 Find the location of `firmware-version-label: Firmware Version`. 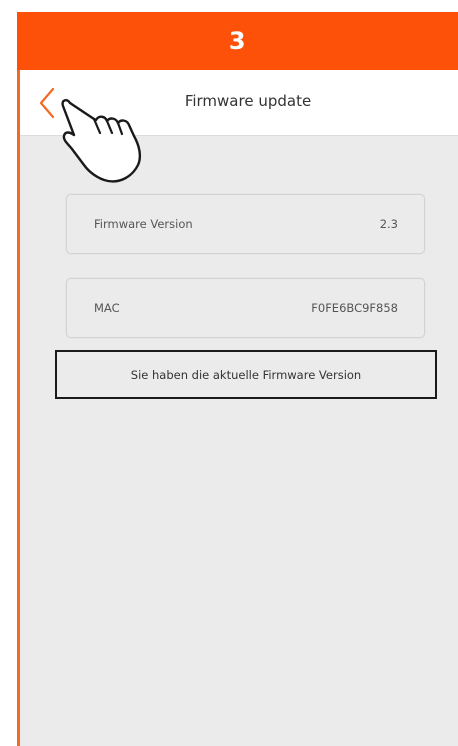

firmware-version-label: Firmware Version is located at coordinates (143, 224).